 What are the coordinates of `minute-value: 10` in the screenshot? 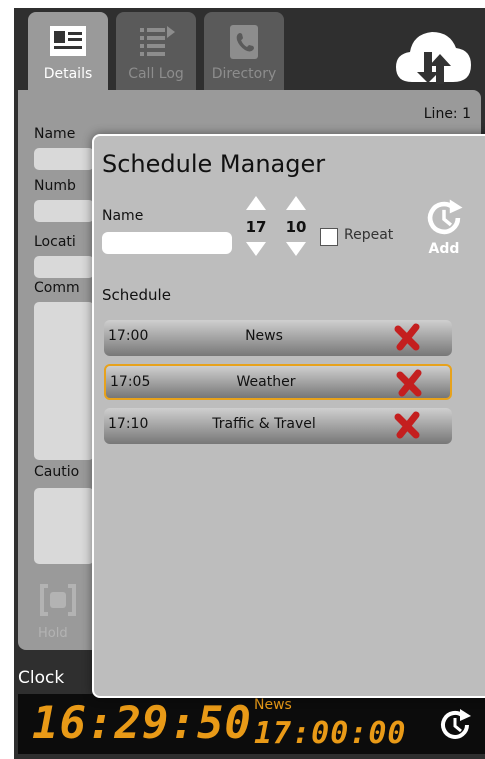 It's located at (296, 227).